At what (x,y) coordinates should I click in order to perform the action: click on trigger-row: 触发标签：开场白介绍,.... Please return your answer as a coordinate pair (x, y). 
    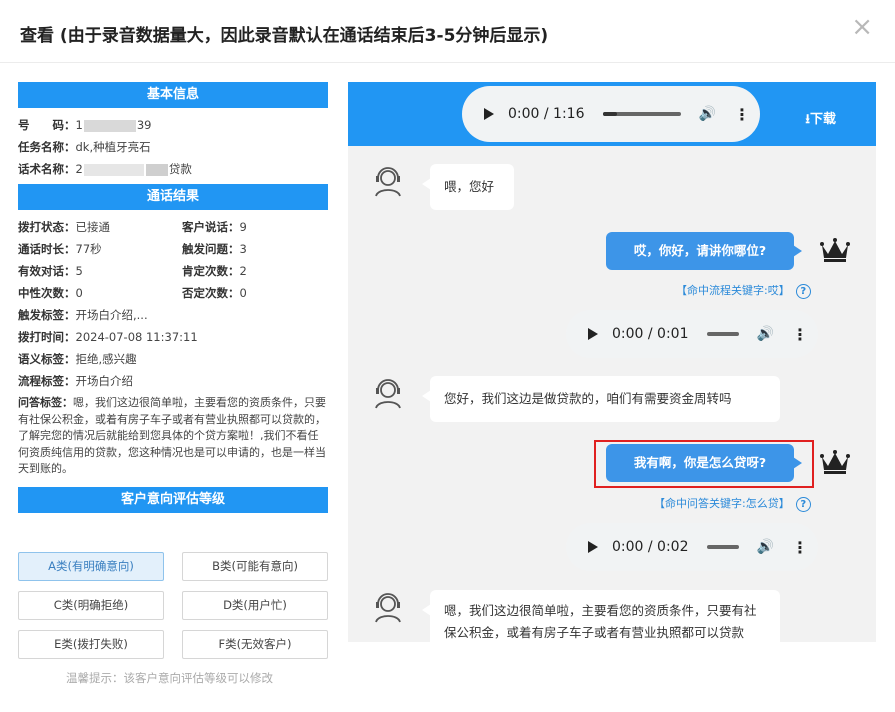
    Looking at the image, I should click on (173, 315).